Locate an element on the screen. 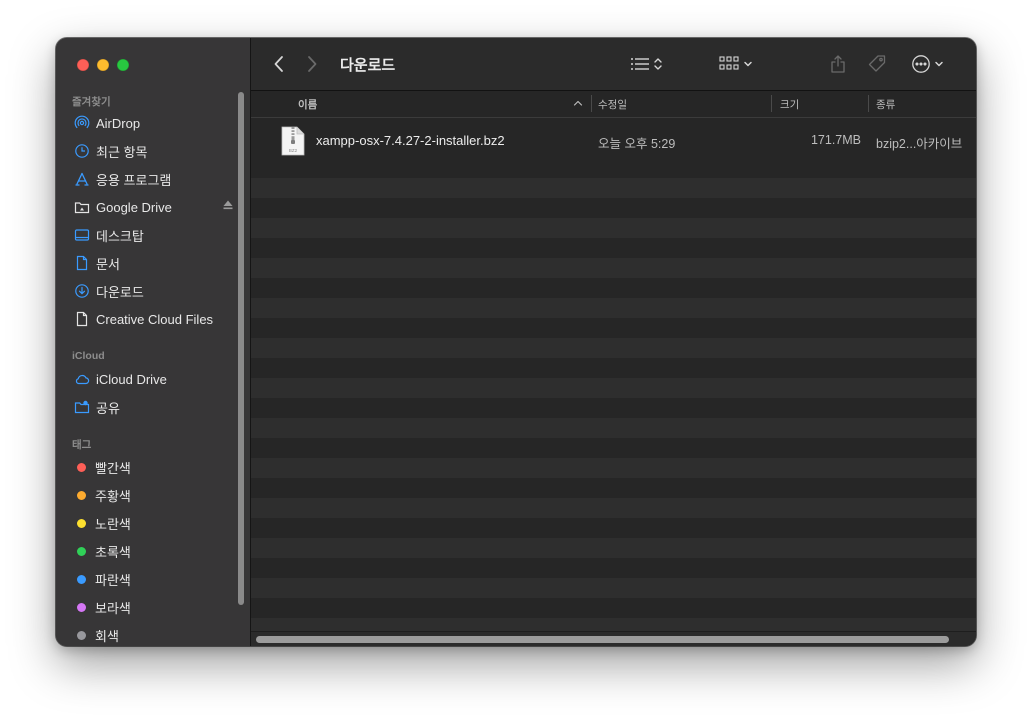  tag-icon is located at coordinates (877, 63).